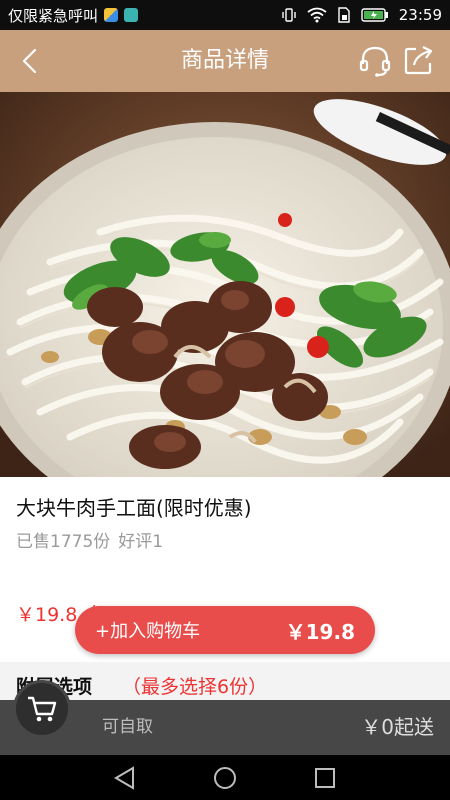  I want to click on cart-button, so click(42, 709).